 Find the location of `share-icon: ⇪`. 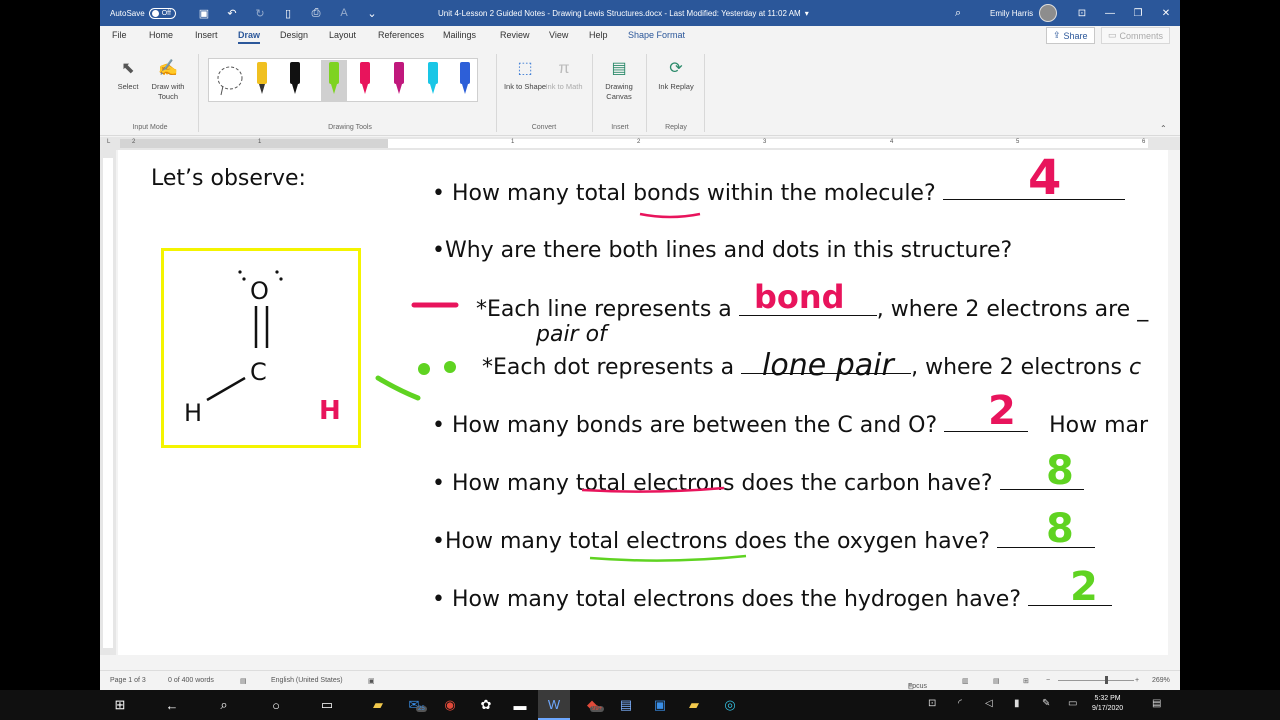

share-icon: ⇪ is located at coordinates (1057, 35).